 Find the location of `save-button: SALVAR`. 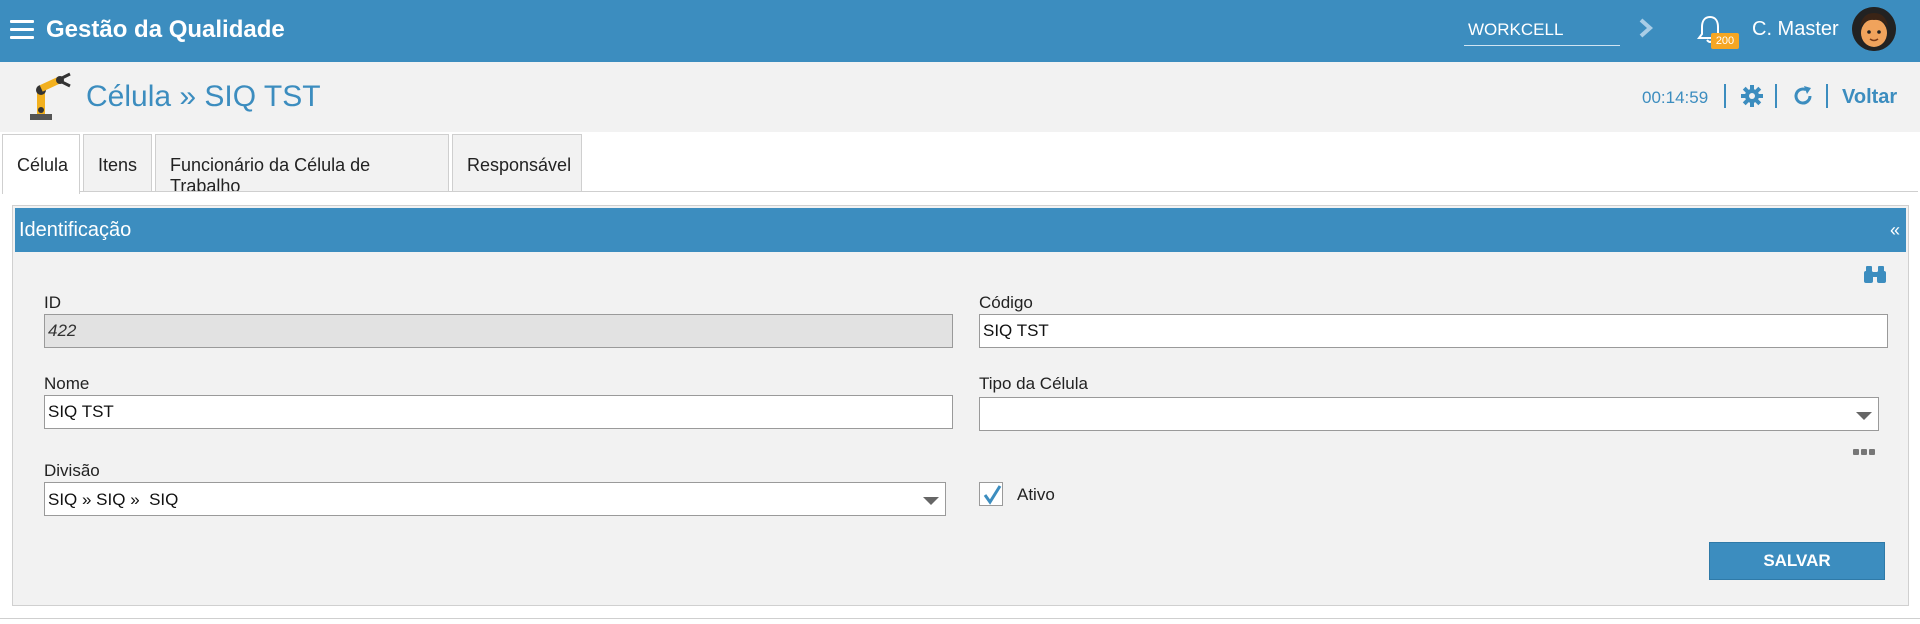

save-button: SALVAR is located at coordinates (1797, 561).